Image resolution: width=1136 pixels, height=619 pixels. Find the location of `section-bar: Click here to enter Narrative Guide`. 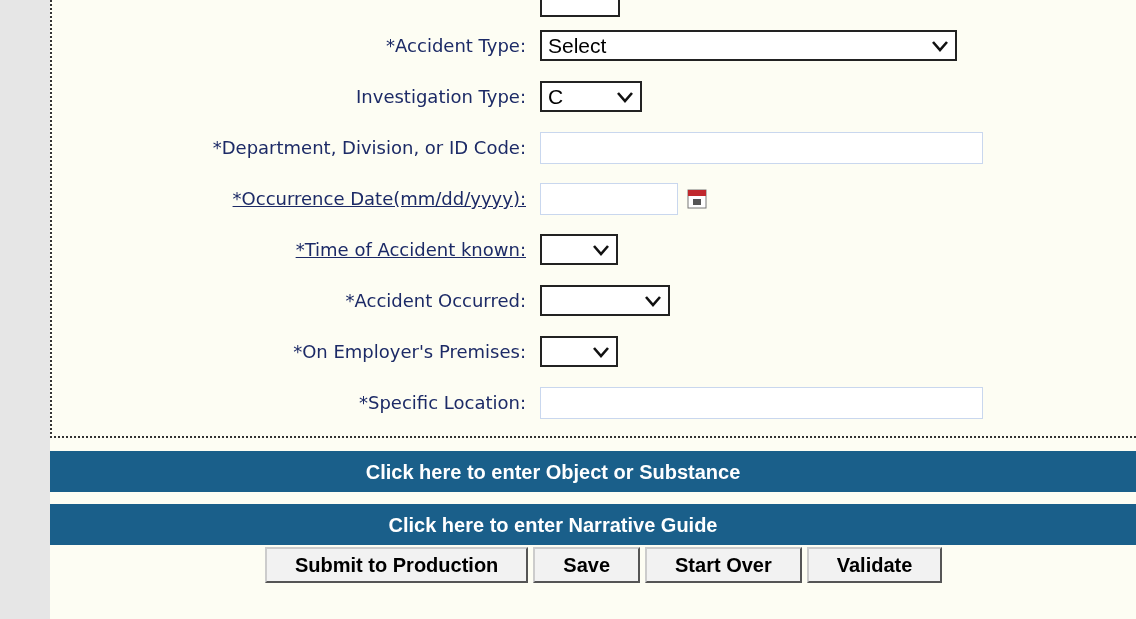

section-bar: Click here to enter Narrative Guide is located at coordinates (593, 524).